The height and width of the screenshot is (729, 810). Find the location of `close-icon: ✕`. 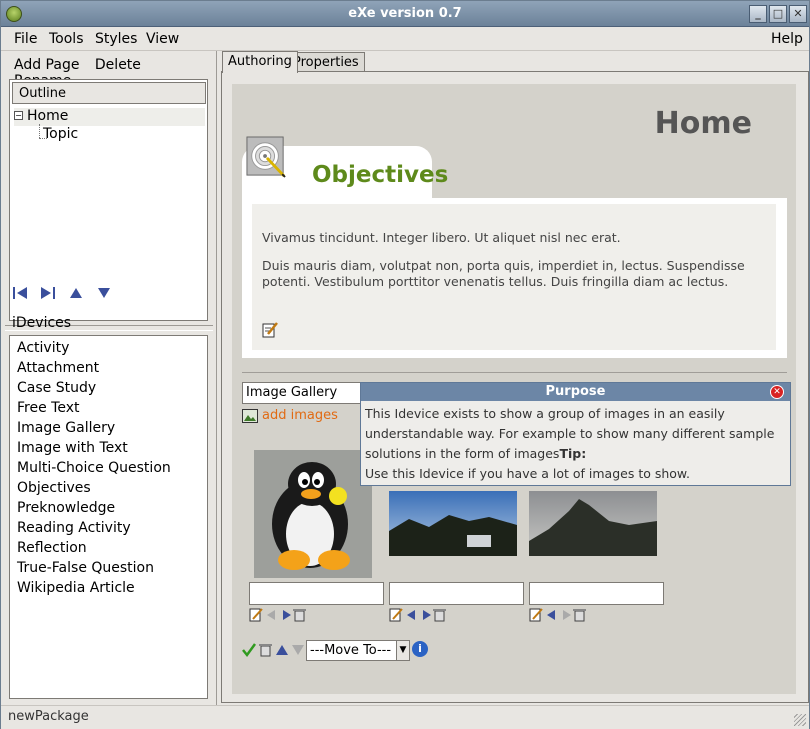

close-icon: ✕ is located at coordinates (777, 392).